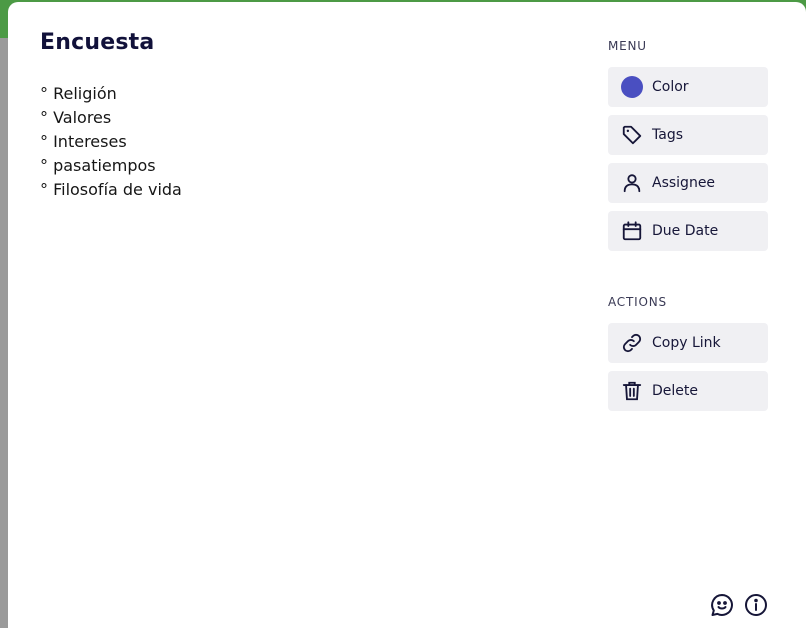 The width and height of the screenshot is (806, 628). I want to click on current-color-dot, so click(632, 87).